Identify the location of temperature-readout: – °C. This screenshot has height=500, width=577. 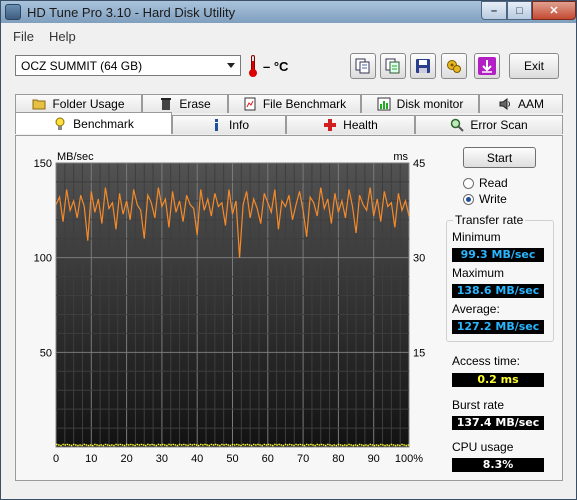
(276, 66).